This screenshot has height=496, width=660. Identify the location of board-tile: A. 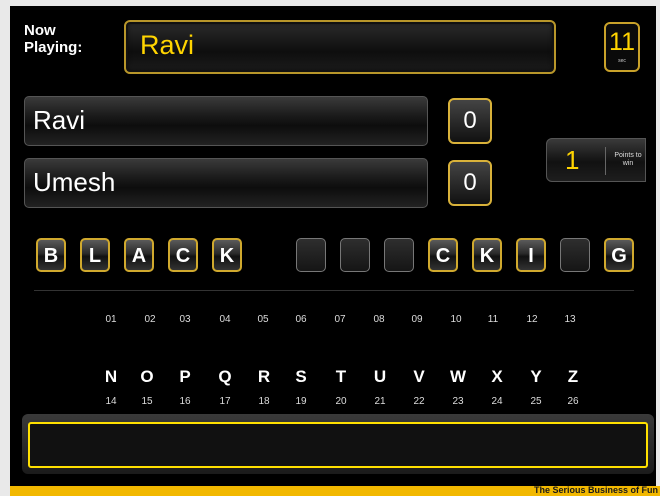
(139, 255).